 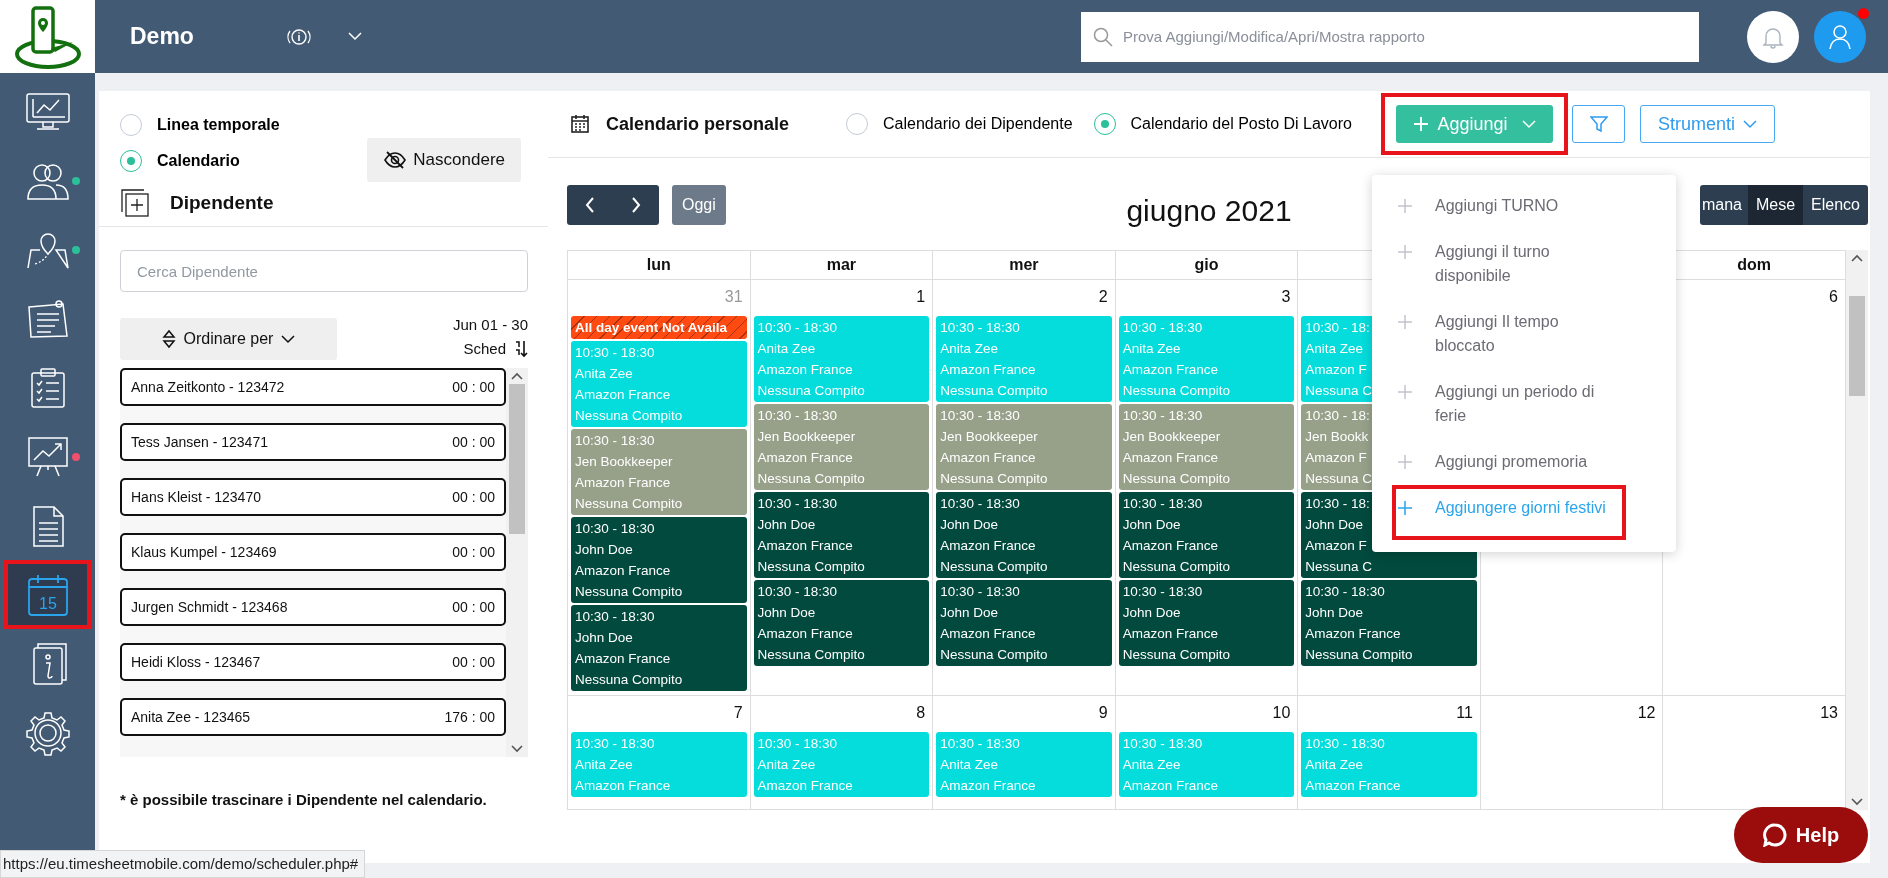 I want to click on employee-name: Jurgen Schmidt - 123468, so click(x=209, y=607).